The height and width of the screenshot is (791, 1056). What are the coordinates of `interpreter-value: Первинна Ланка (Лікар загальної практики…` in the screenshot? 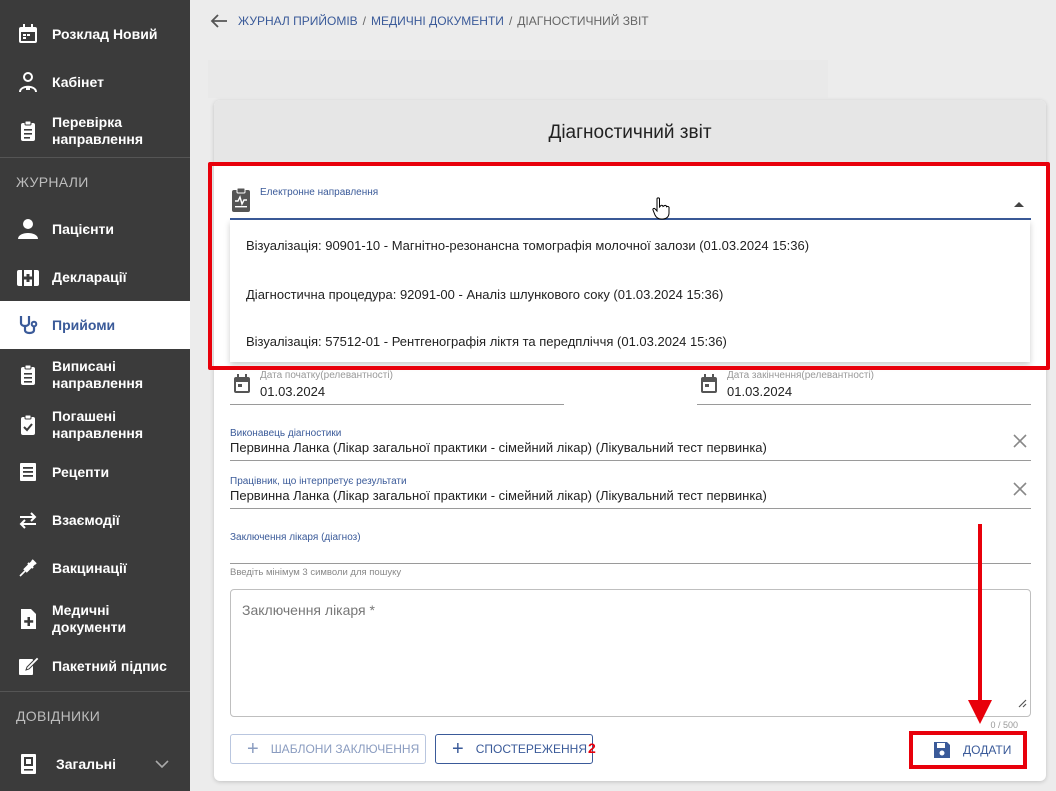 It's located at (498, 495).